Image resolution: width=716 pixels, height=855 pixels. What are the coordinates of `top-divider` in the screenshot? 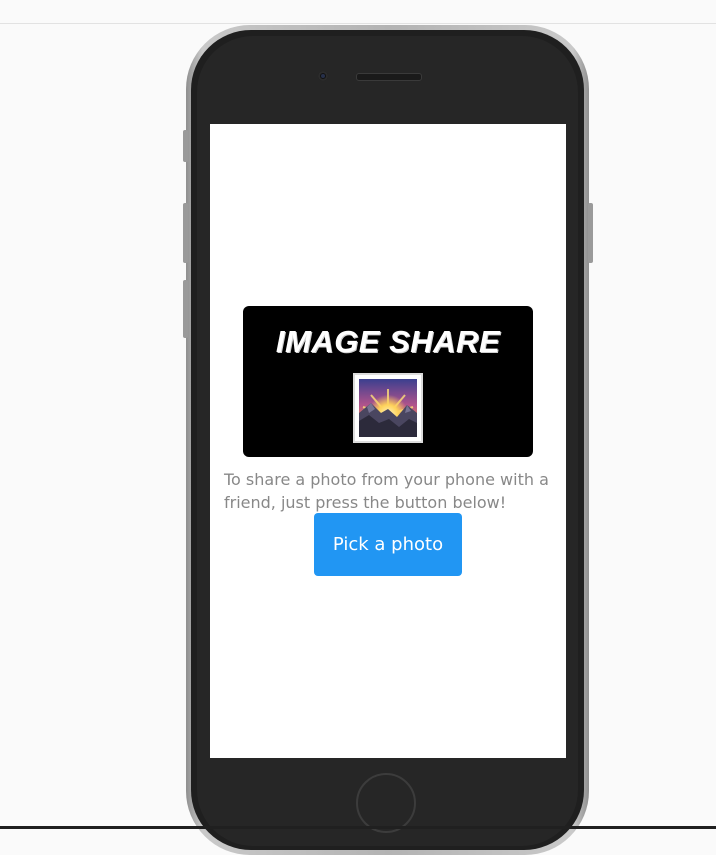 It's located at (358, 23).